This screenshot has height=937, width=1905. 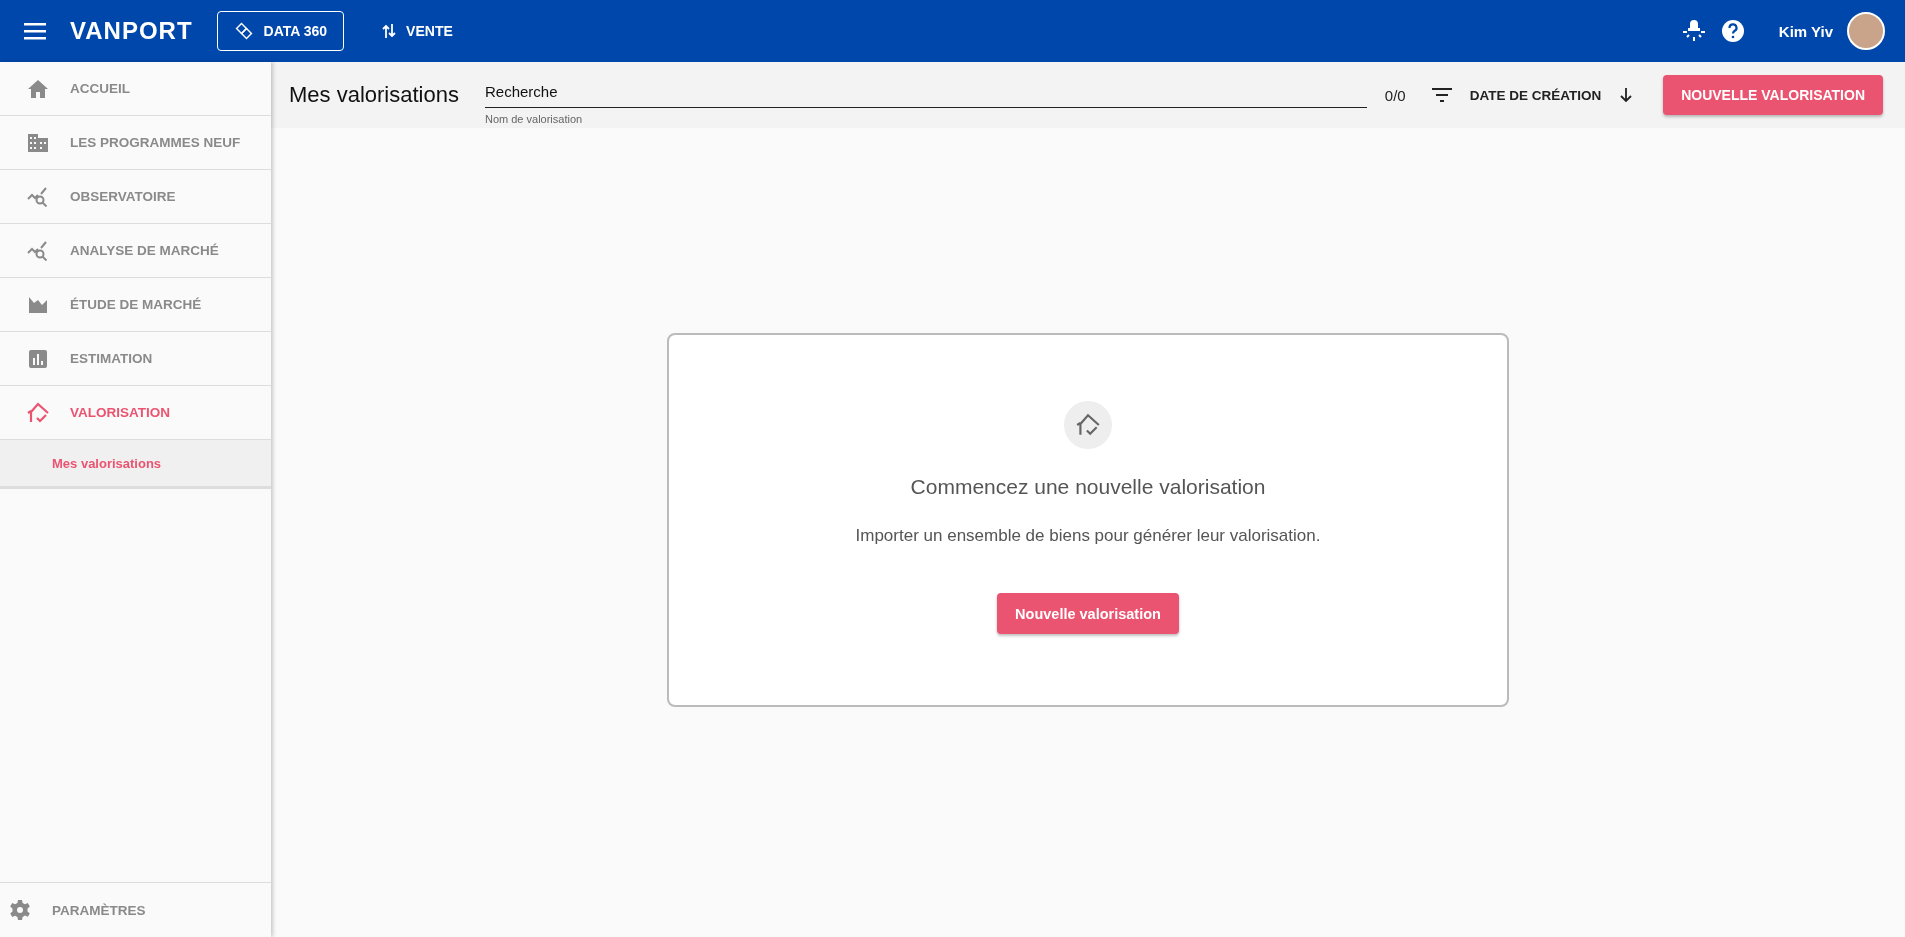 What do you see at coordinates (389, 31) in the screenshot?
I see `swap-arrows-icon` at bounding box center [389, 31].